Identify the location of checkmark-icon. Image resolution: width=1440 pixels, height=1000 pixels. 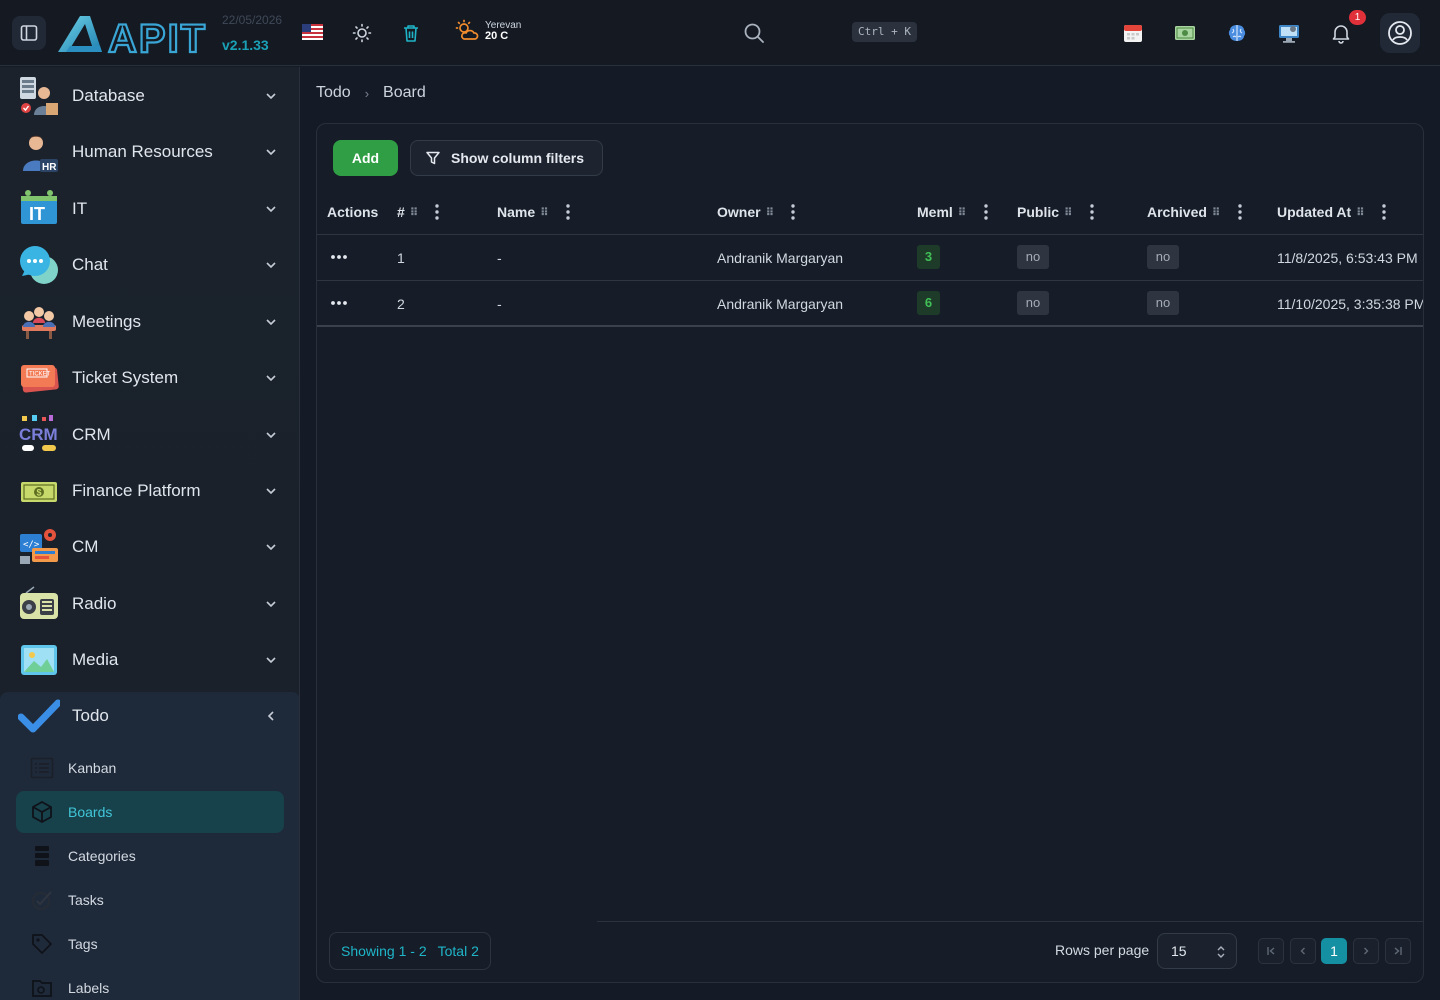
(39, 716).